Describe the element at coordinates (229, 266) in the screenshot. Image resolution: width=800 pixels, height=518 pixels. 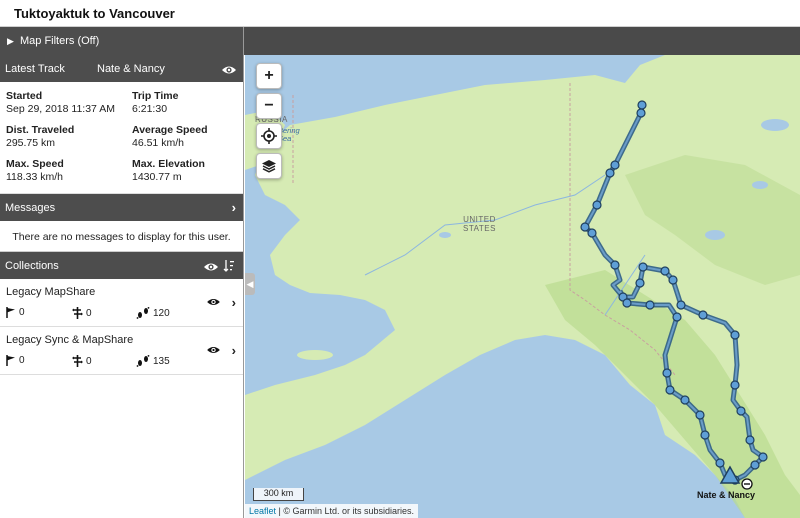
I see `sort-icon` at that location.